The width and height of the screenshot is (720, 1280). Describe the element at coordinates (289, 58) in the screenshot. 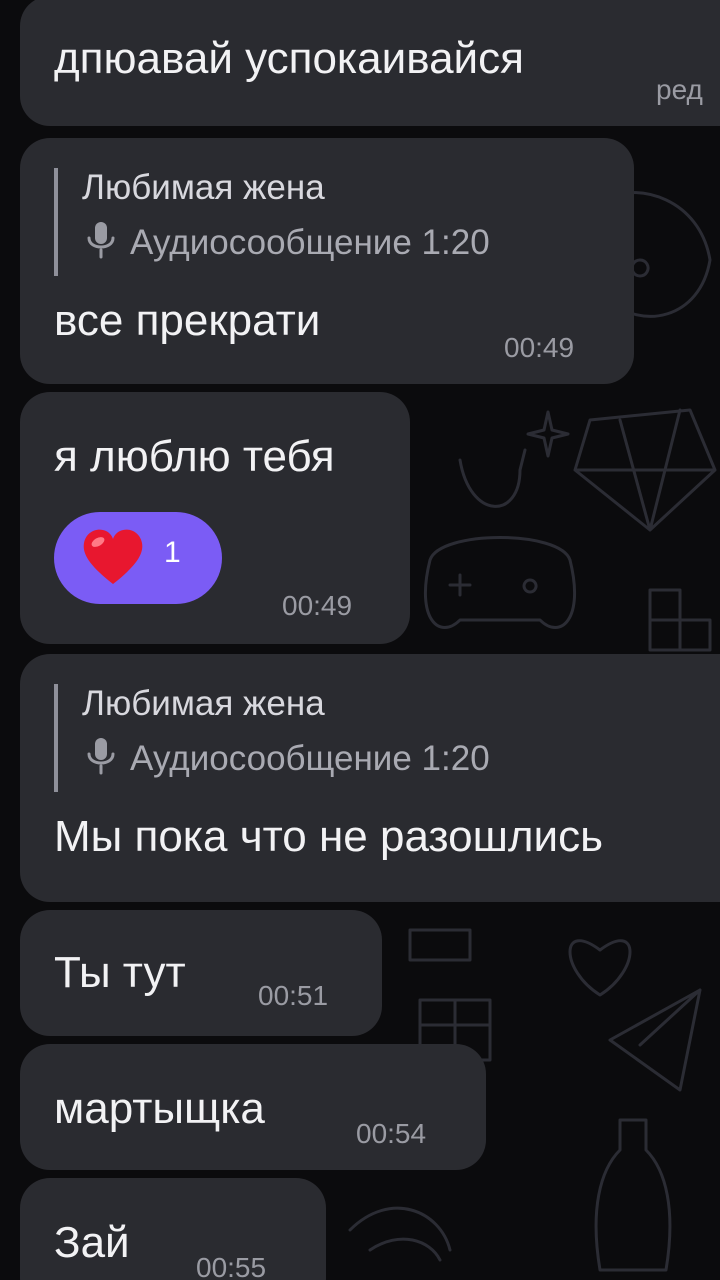

I see `message-text: дпюавай успокаивайся` at that location.